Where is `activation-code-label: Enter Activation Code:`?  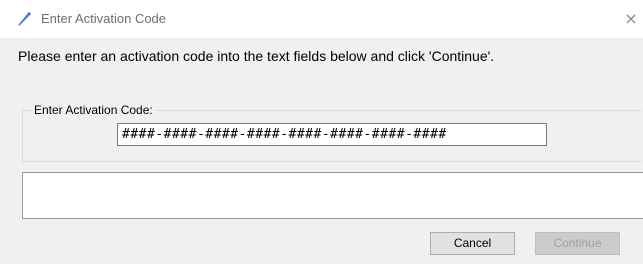 activation-code-label: Enter Activation Code: is located at coordinates (93, 110).